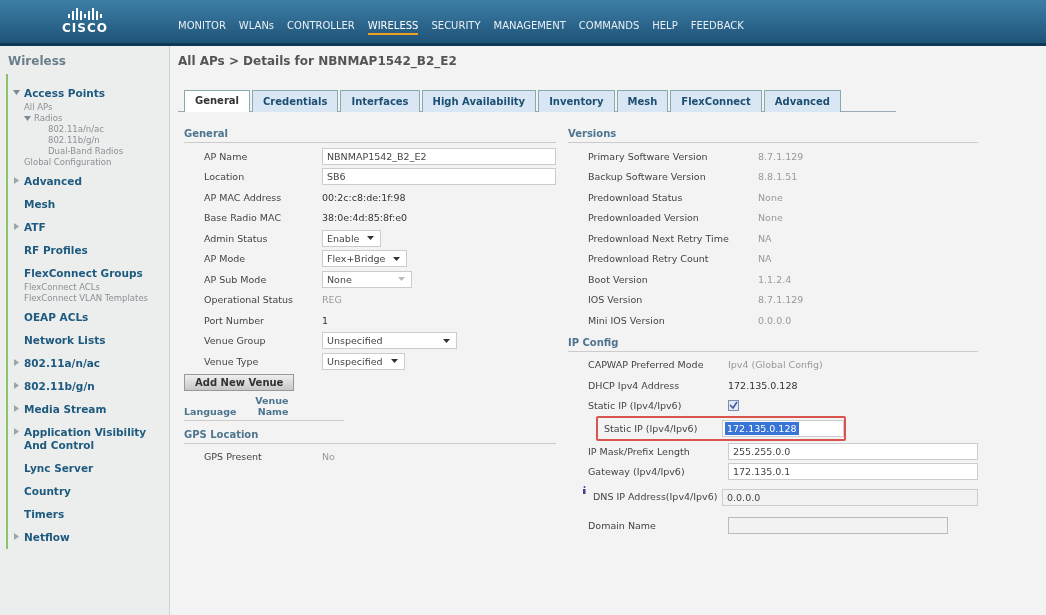  Describe the element at coordinates (393, 27) in the screenshot. I see `nav-tab: WIRELESS` at that location.